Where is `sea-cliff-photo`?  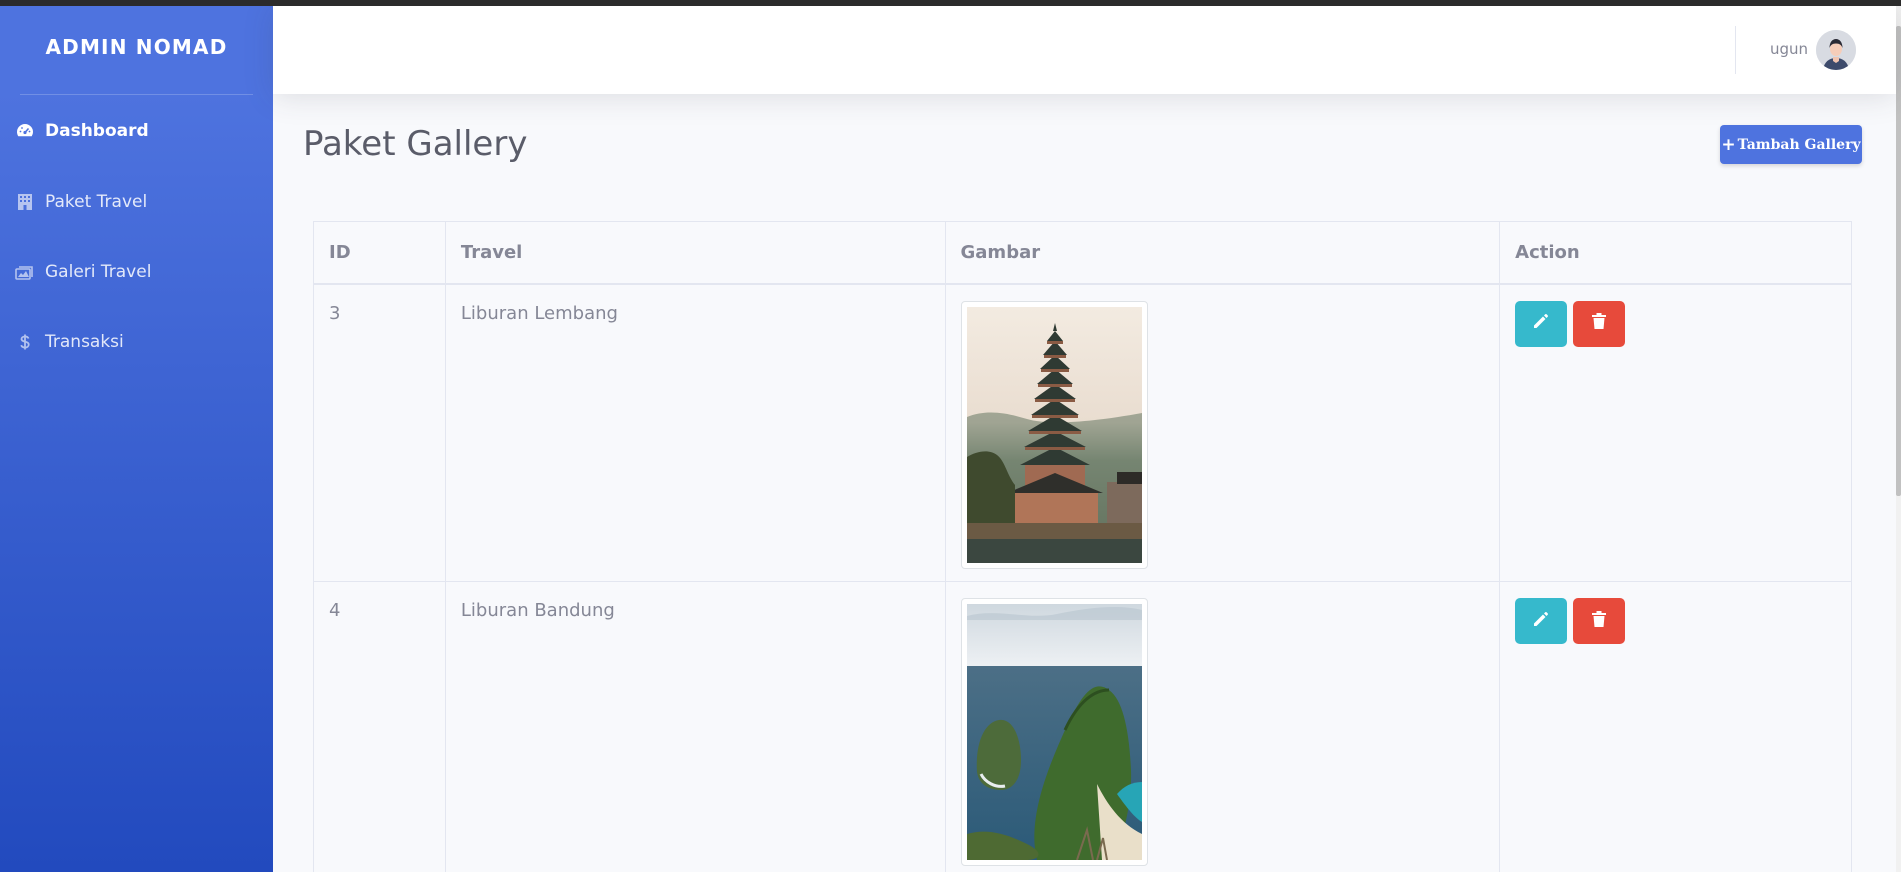
sea-cliff-photo is located at coordinates (1054, 732).